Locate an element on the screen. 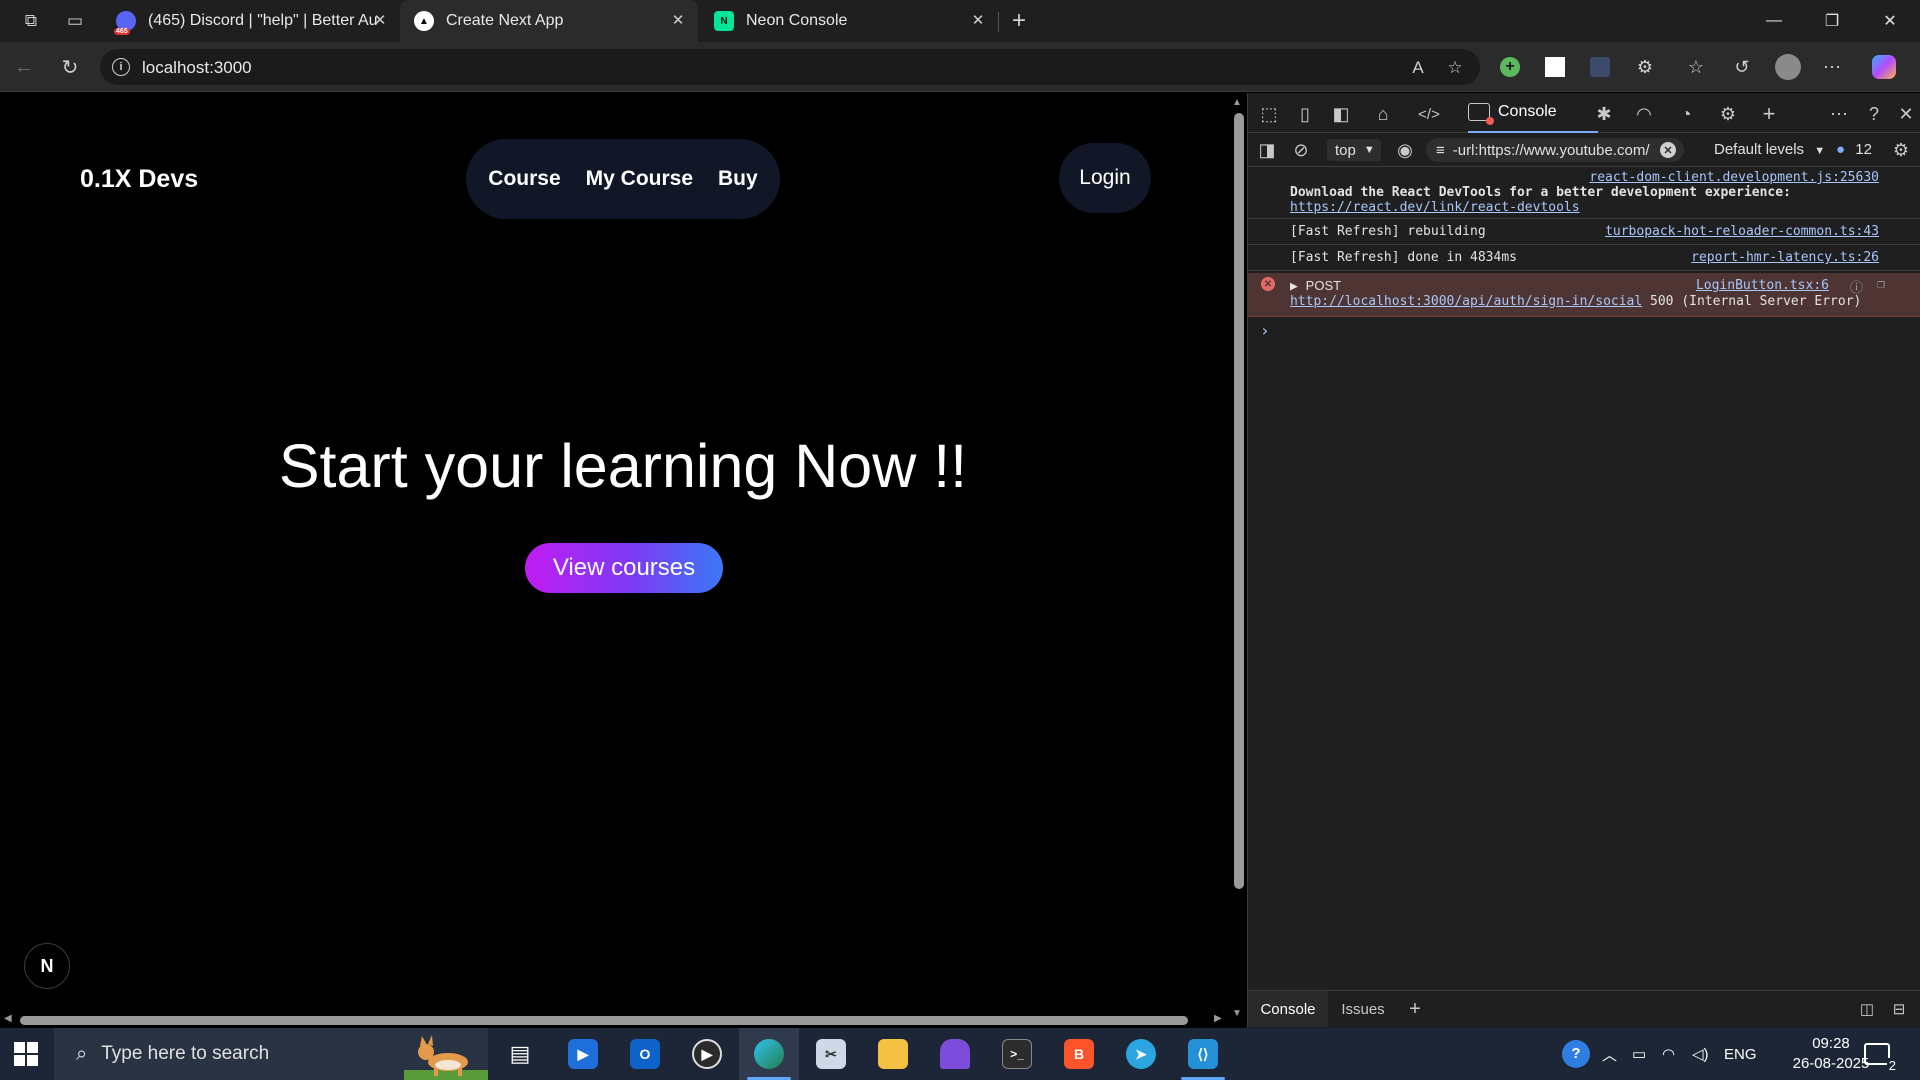 The height and width of the screenshot is (1080, 1920). close-drawer-icon: ⊟ is located at coordinates (1899, 1009).